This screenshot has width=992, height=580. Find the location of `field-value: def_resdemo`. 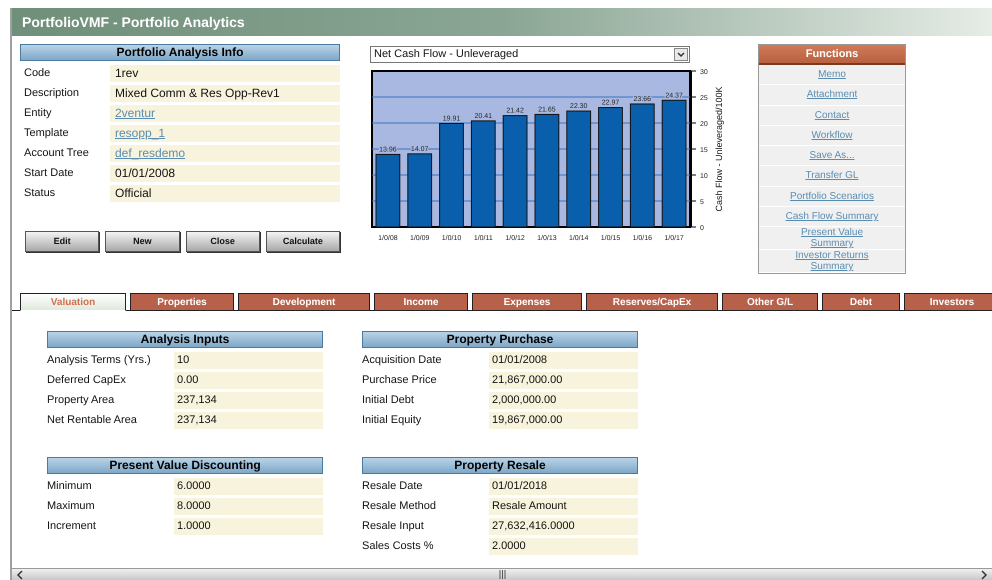

field-value: def_resdemo is located at coordinates (225, 153).